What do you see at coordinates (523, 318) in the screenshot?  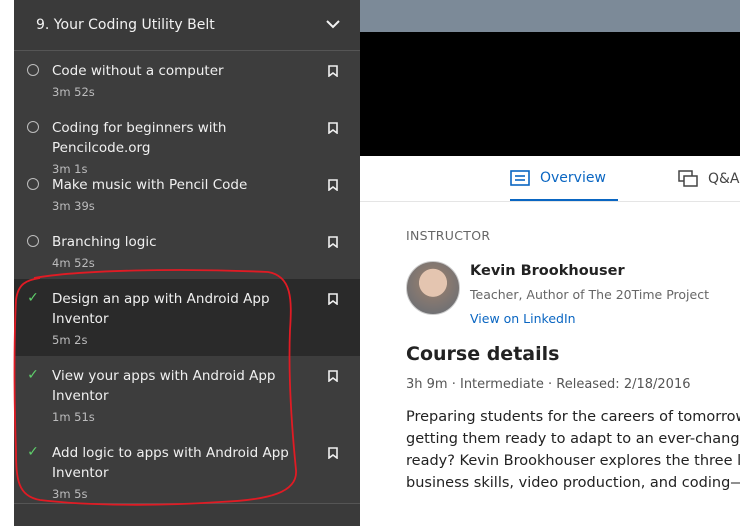 I see `linkedin-link: View on LinkedIn` at bounding box center [523, 318].